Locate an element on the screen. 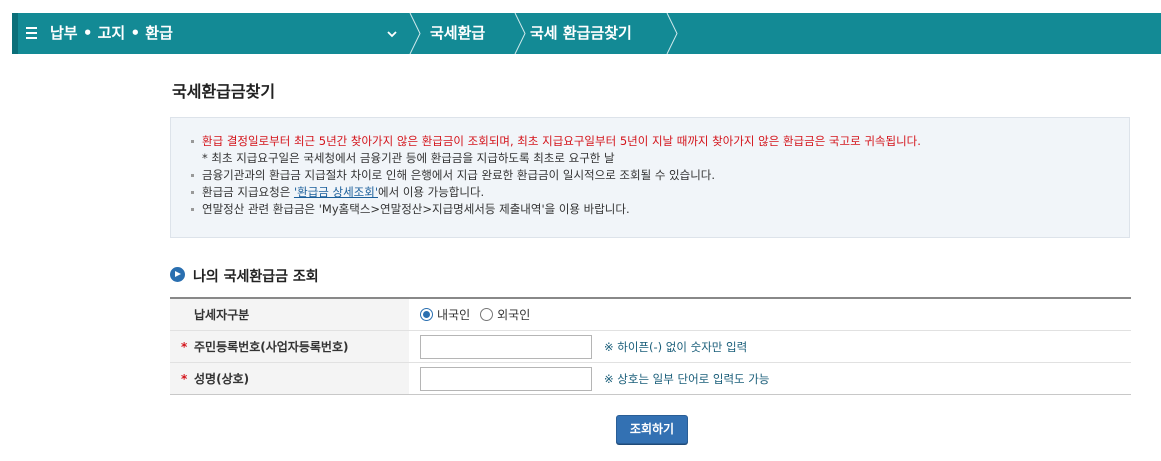 The width and height of the screenshot is (1161, 461). chevron-down-icon is located at coordinates (392, 34).